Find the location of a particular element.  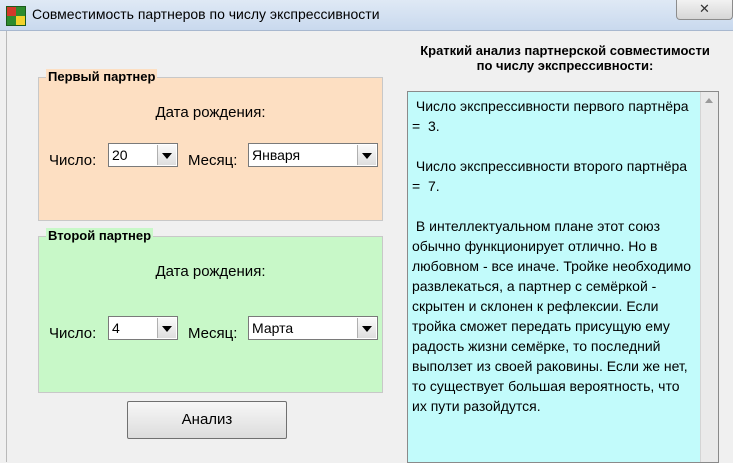

first-partner-day-value: 20 is located at coordinates (120, 155).